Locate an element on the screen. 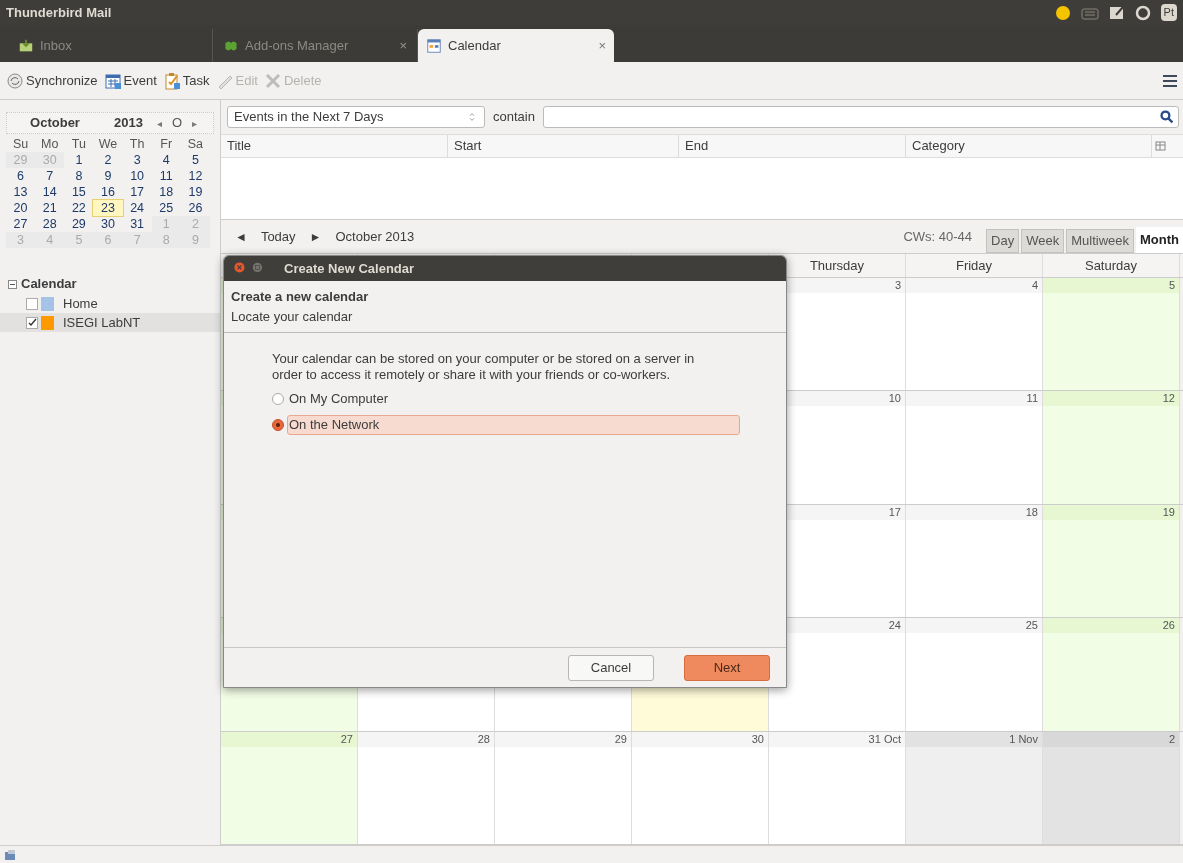 The height and width of the screenshot is (863, 1183). week-range-label: CWs: 40-44 is located at coordinates (938, 236).